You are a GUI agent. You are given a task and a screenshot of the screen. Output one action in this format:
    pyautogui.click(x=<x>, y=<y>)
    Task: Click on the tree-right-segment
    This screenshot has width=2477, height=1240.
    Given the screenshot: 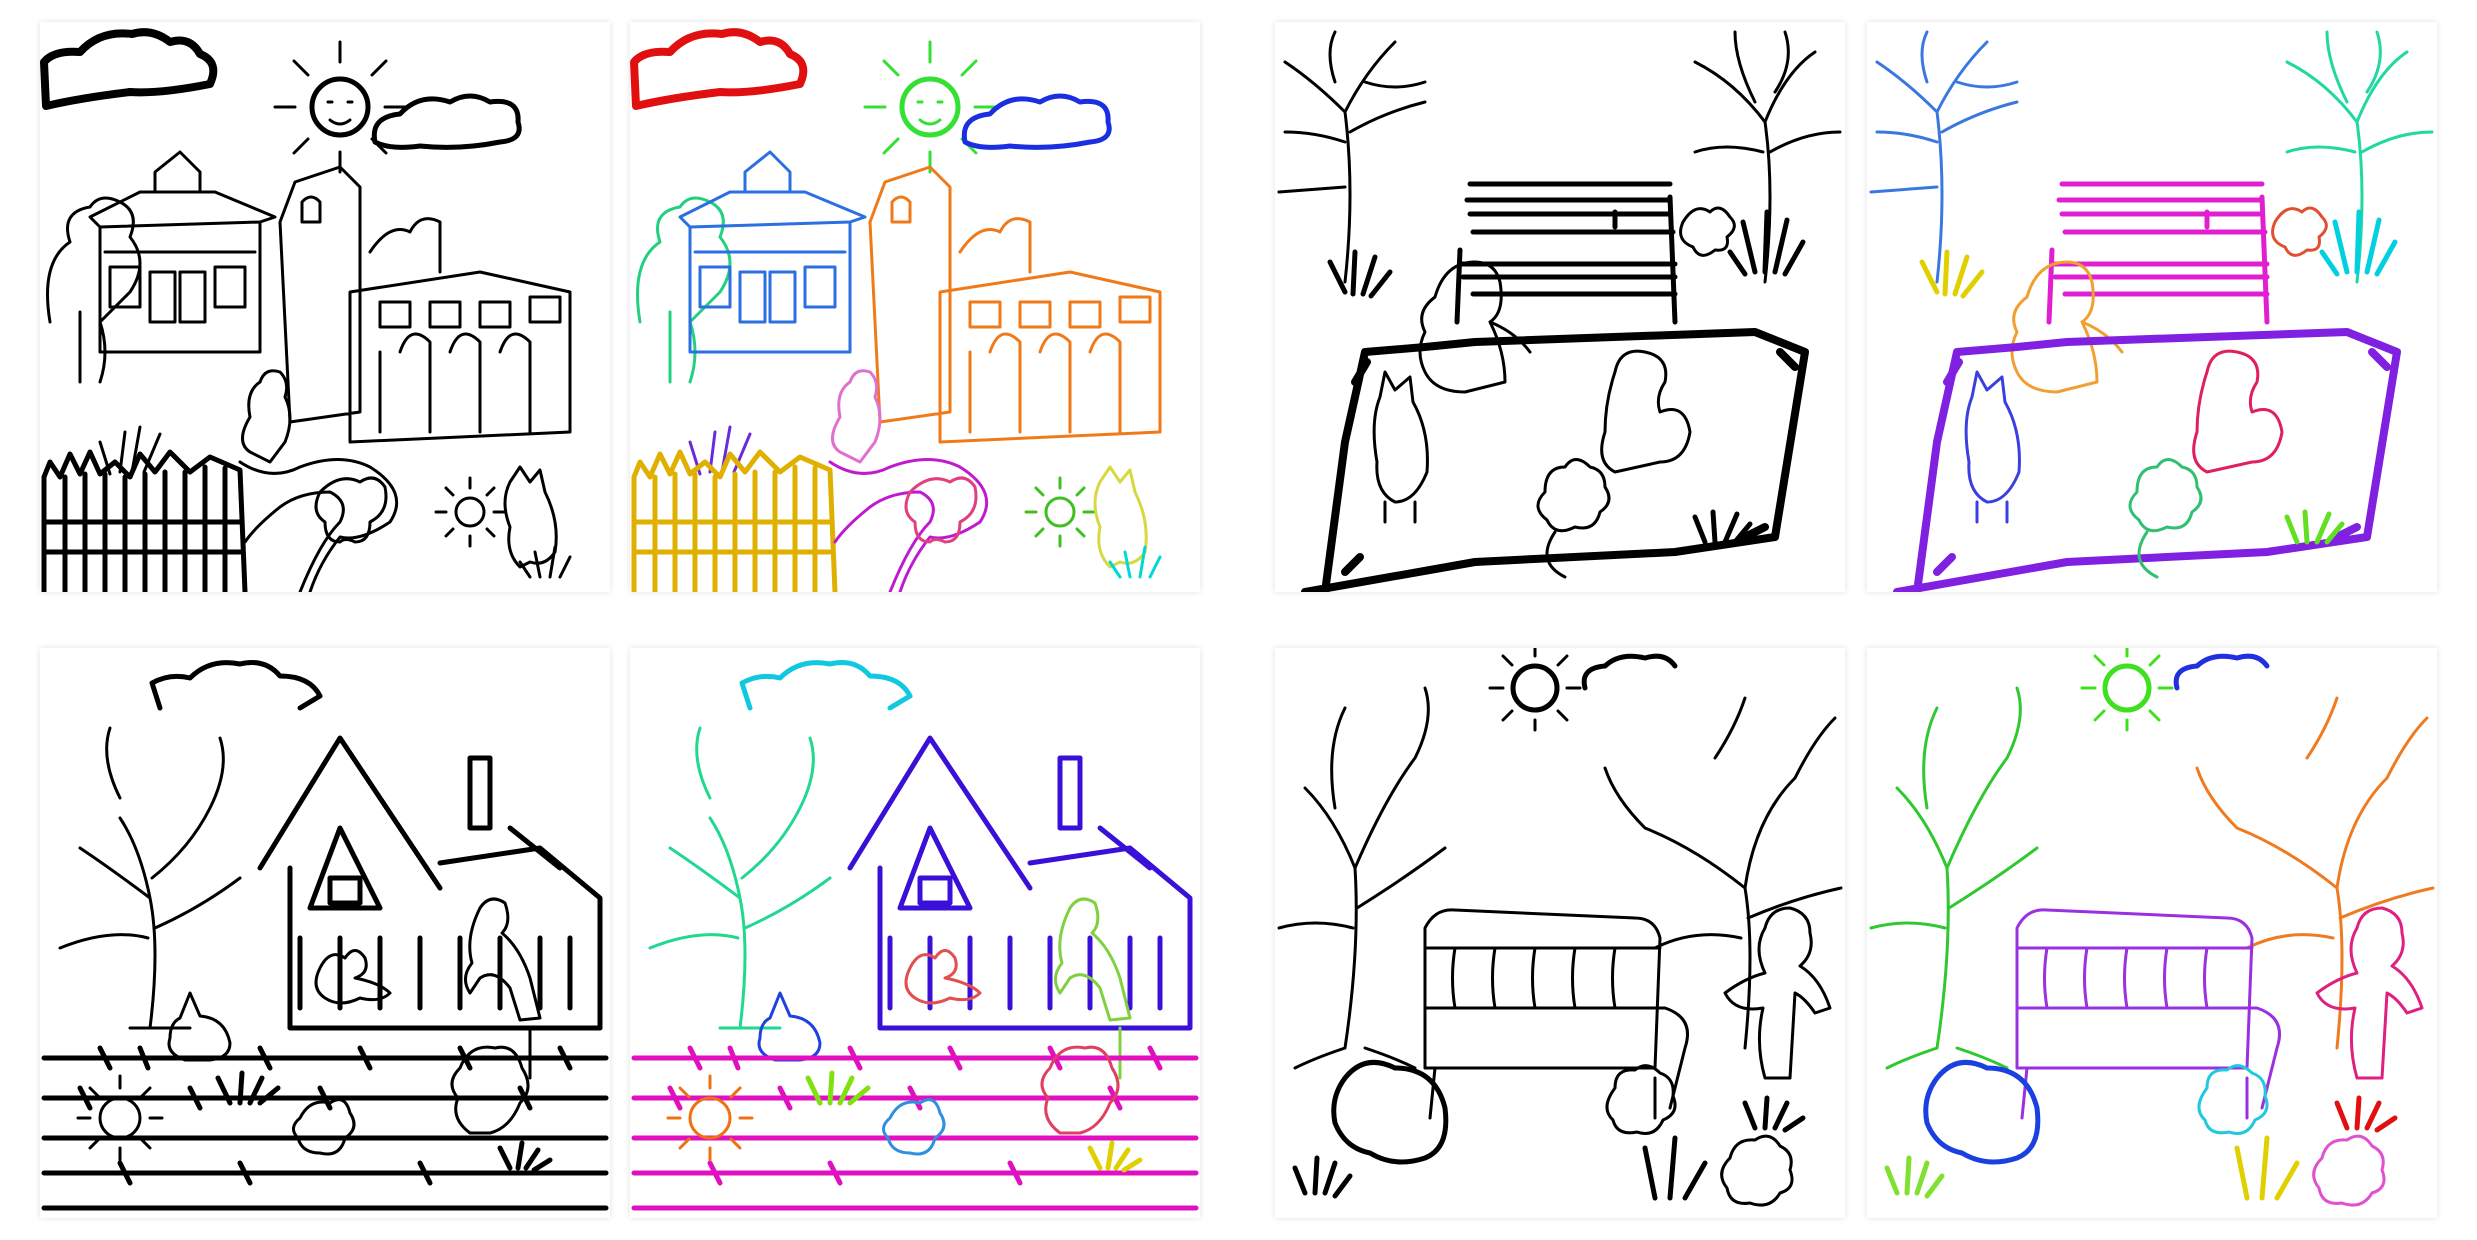 What is the action you would take?
    pyautogui.click(x=2315, y=873)
    